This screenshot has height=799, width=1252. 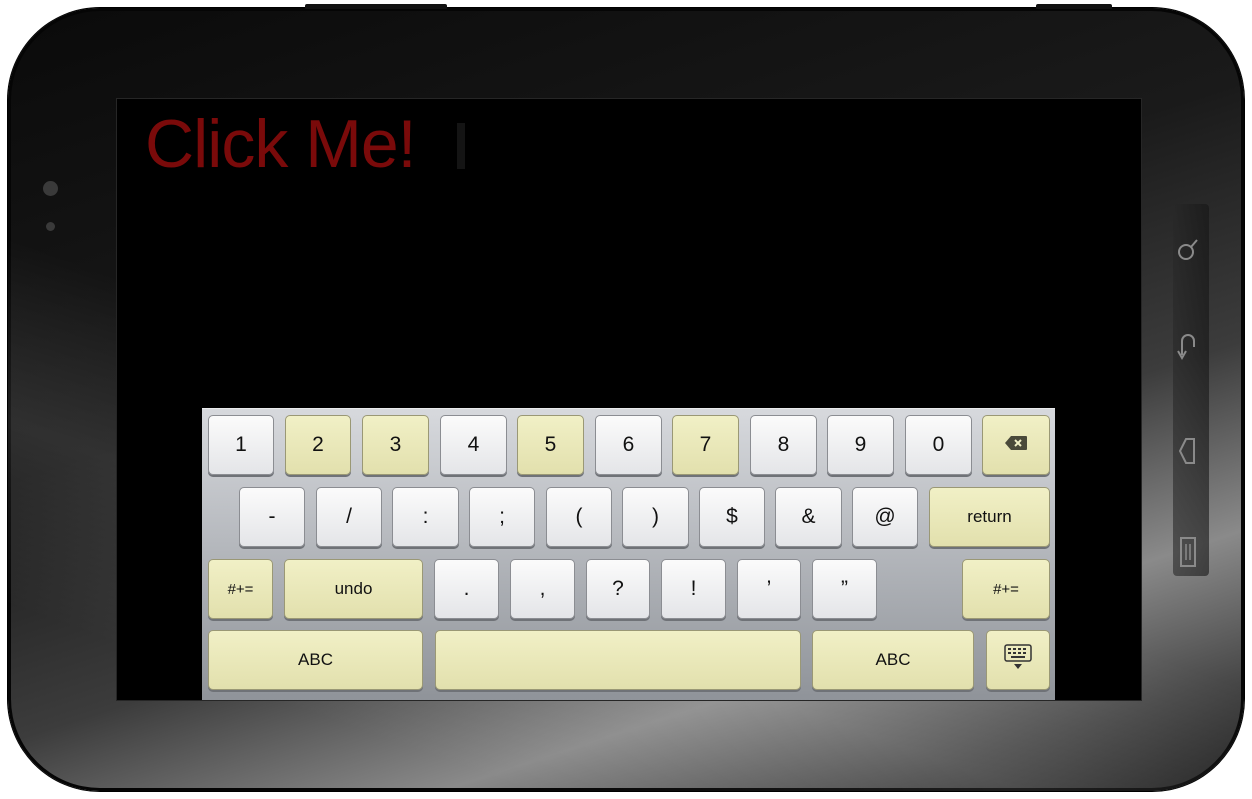 What do you see at coordinates (783, 445) in the screenshot?
I see `key-8: 8` at bounding box center [783, 445].